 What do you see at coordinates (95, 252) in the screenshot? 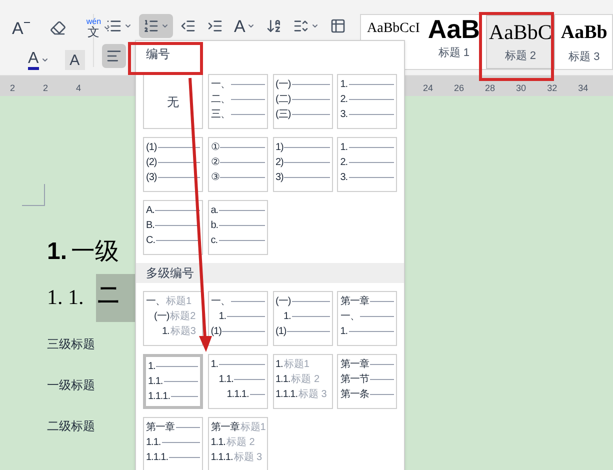
I see `heading-text: 一级` at bounding box center [95, 252].